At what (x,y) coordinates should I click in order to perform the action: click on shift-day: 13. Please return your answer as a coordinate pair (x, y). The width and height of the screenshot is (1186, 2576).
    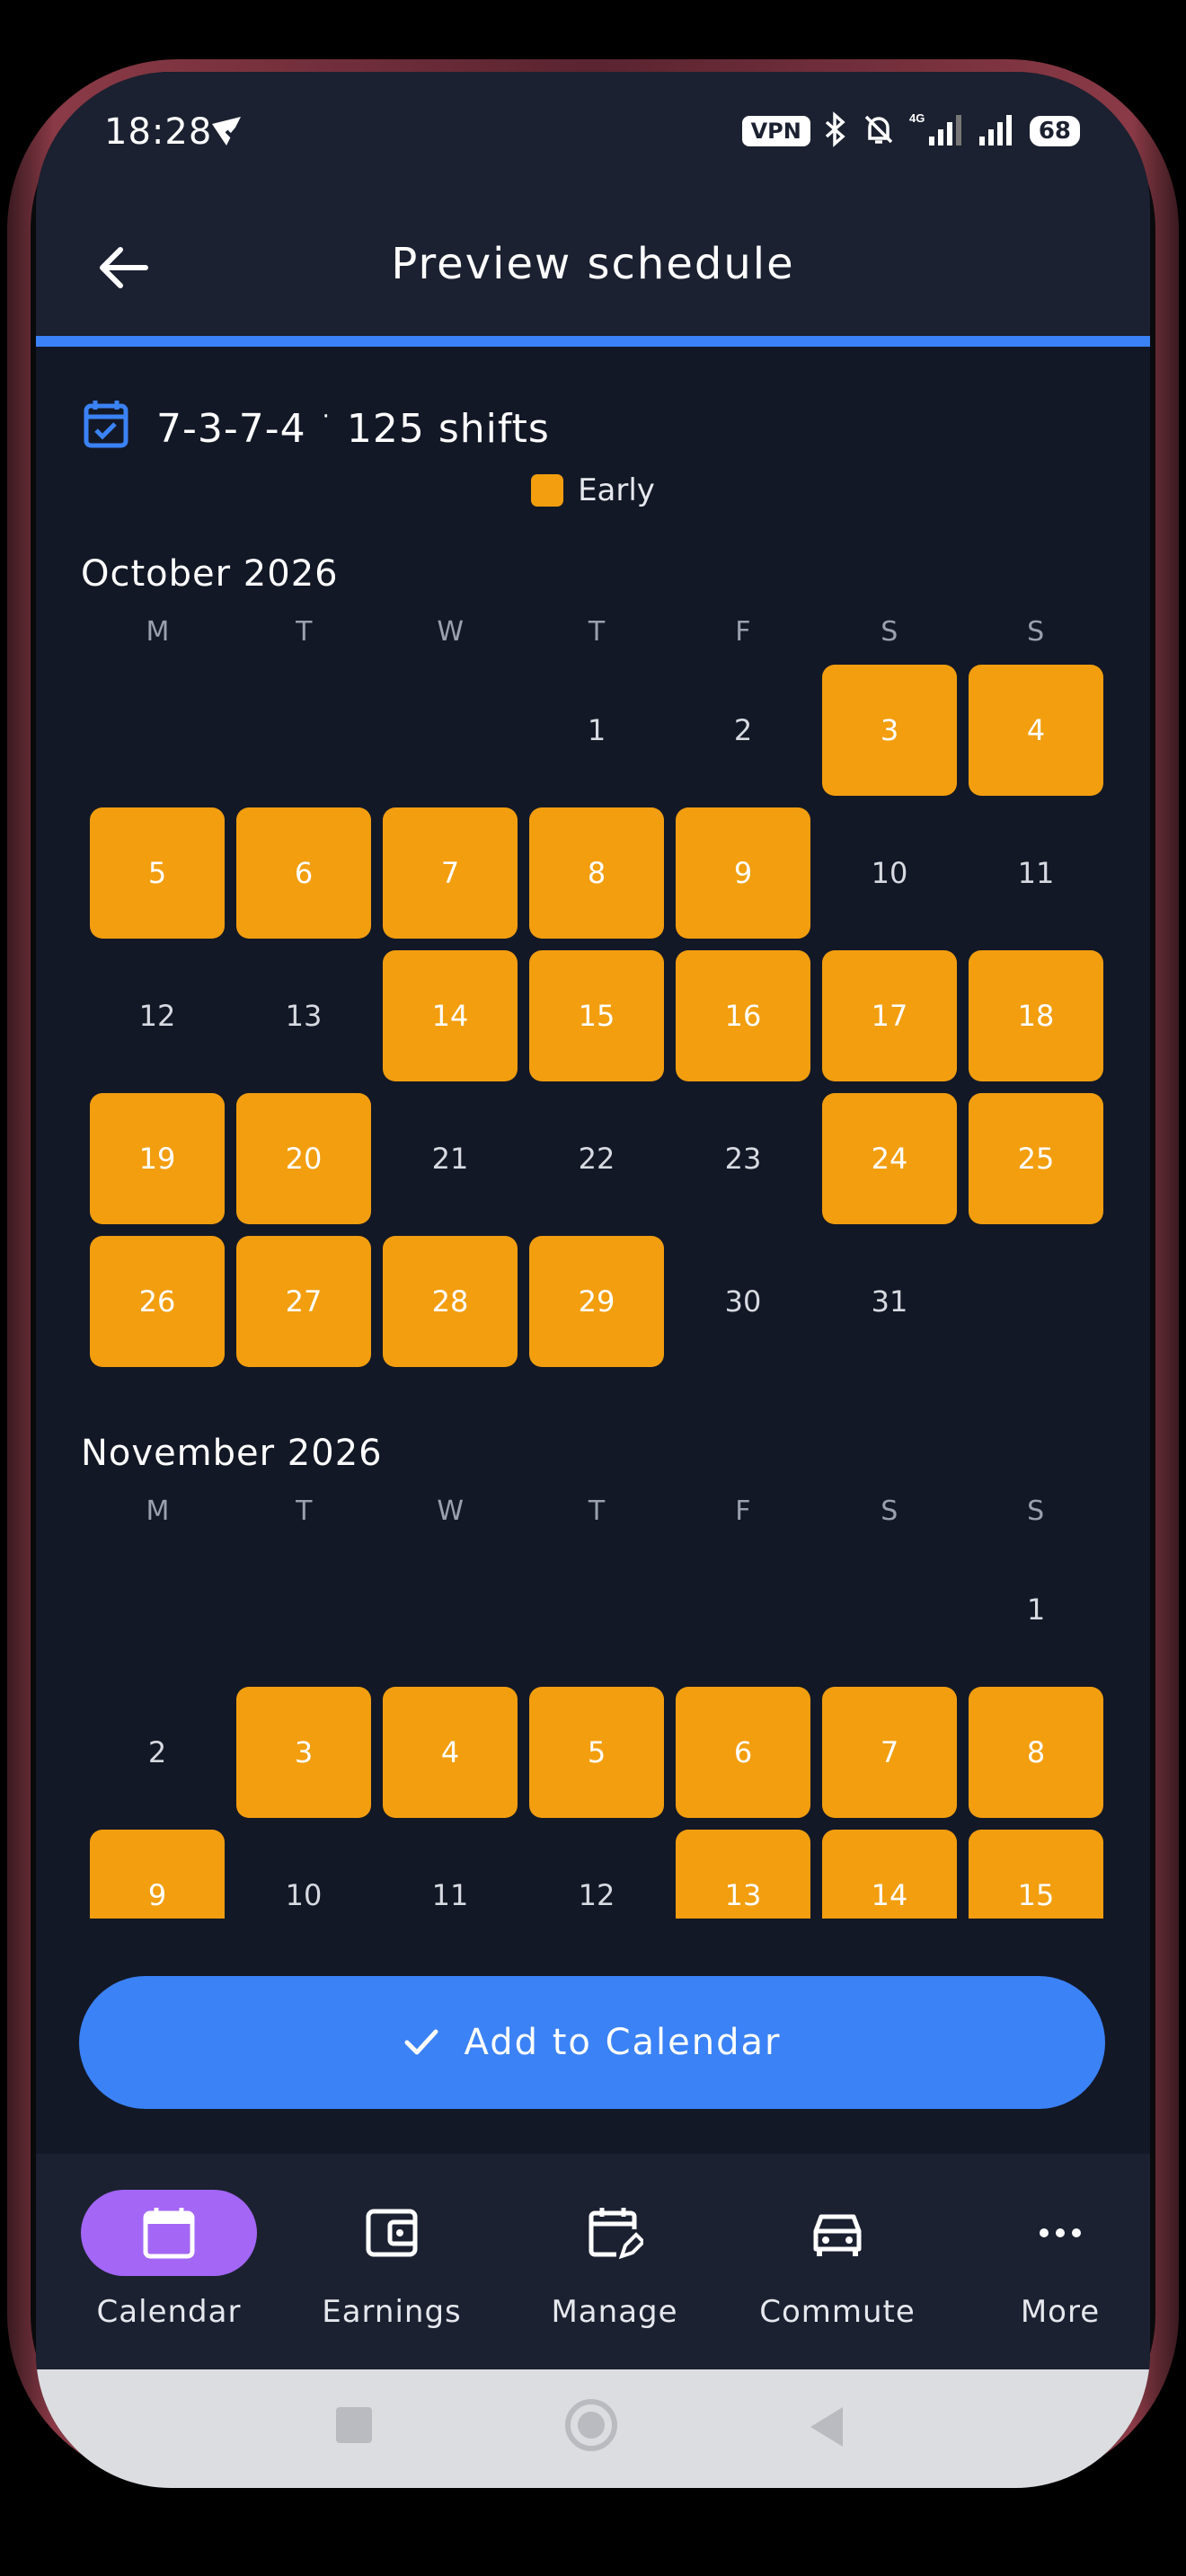
    Looking at the image, I should click on (743, 1874).